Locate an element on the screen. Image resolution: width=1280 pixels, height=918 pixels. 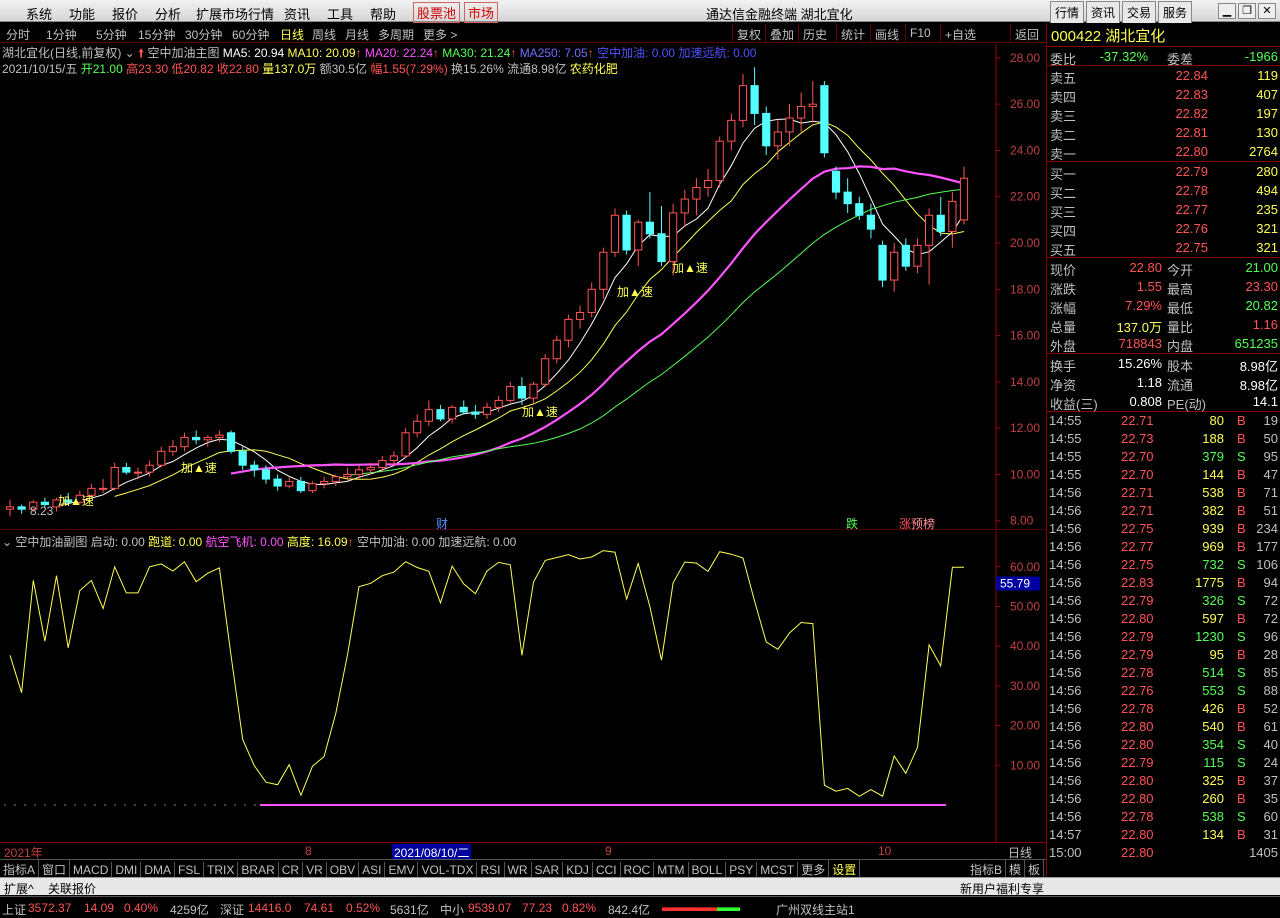
indicator-tab: KDJ is located at coordinates (578, 870).